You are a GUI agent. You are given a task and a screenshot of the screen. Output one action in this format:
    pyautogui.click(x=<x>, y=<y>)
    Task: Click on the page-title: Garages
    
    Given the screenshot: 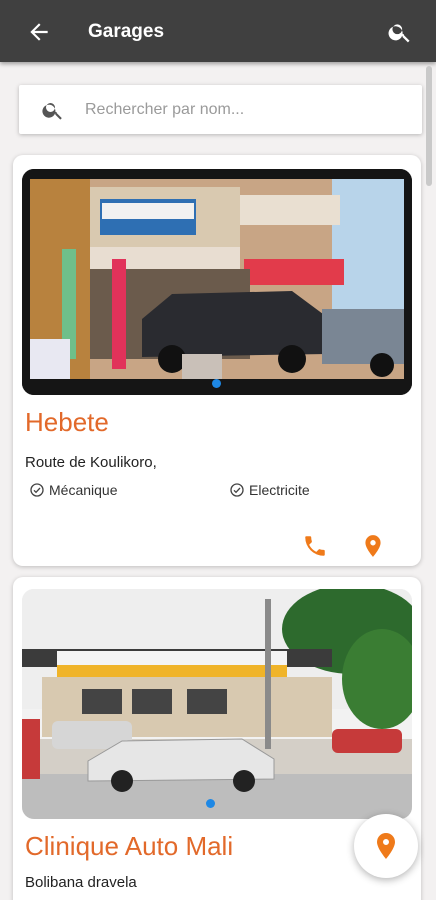 What is the action you would take?
    pyautogui.click(x=126, y=31)
    